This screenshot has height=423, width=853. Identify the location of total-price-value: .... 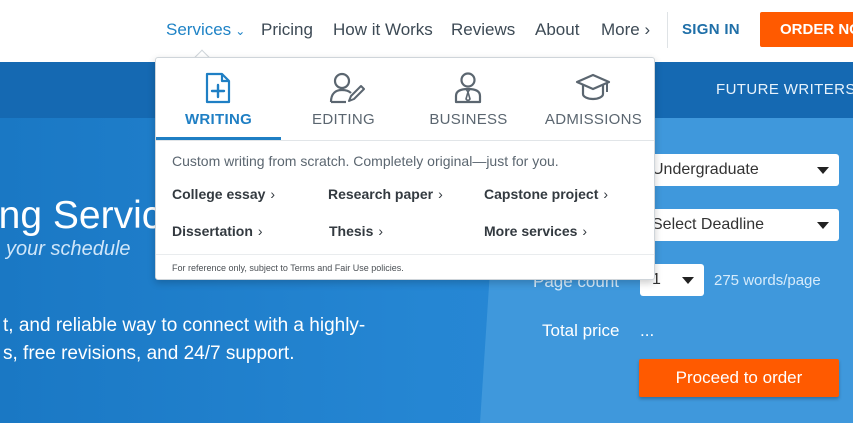
(647, 330).